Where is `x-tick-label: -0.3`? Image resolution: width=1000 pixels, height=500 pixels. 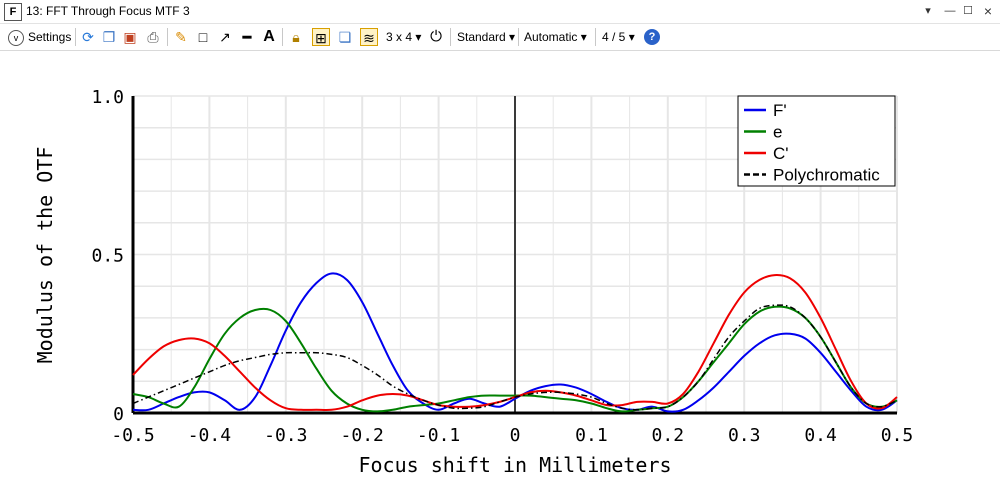 x-tick-label: -0.3 is located at coordinates (285, 435).